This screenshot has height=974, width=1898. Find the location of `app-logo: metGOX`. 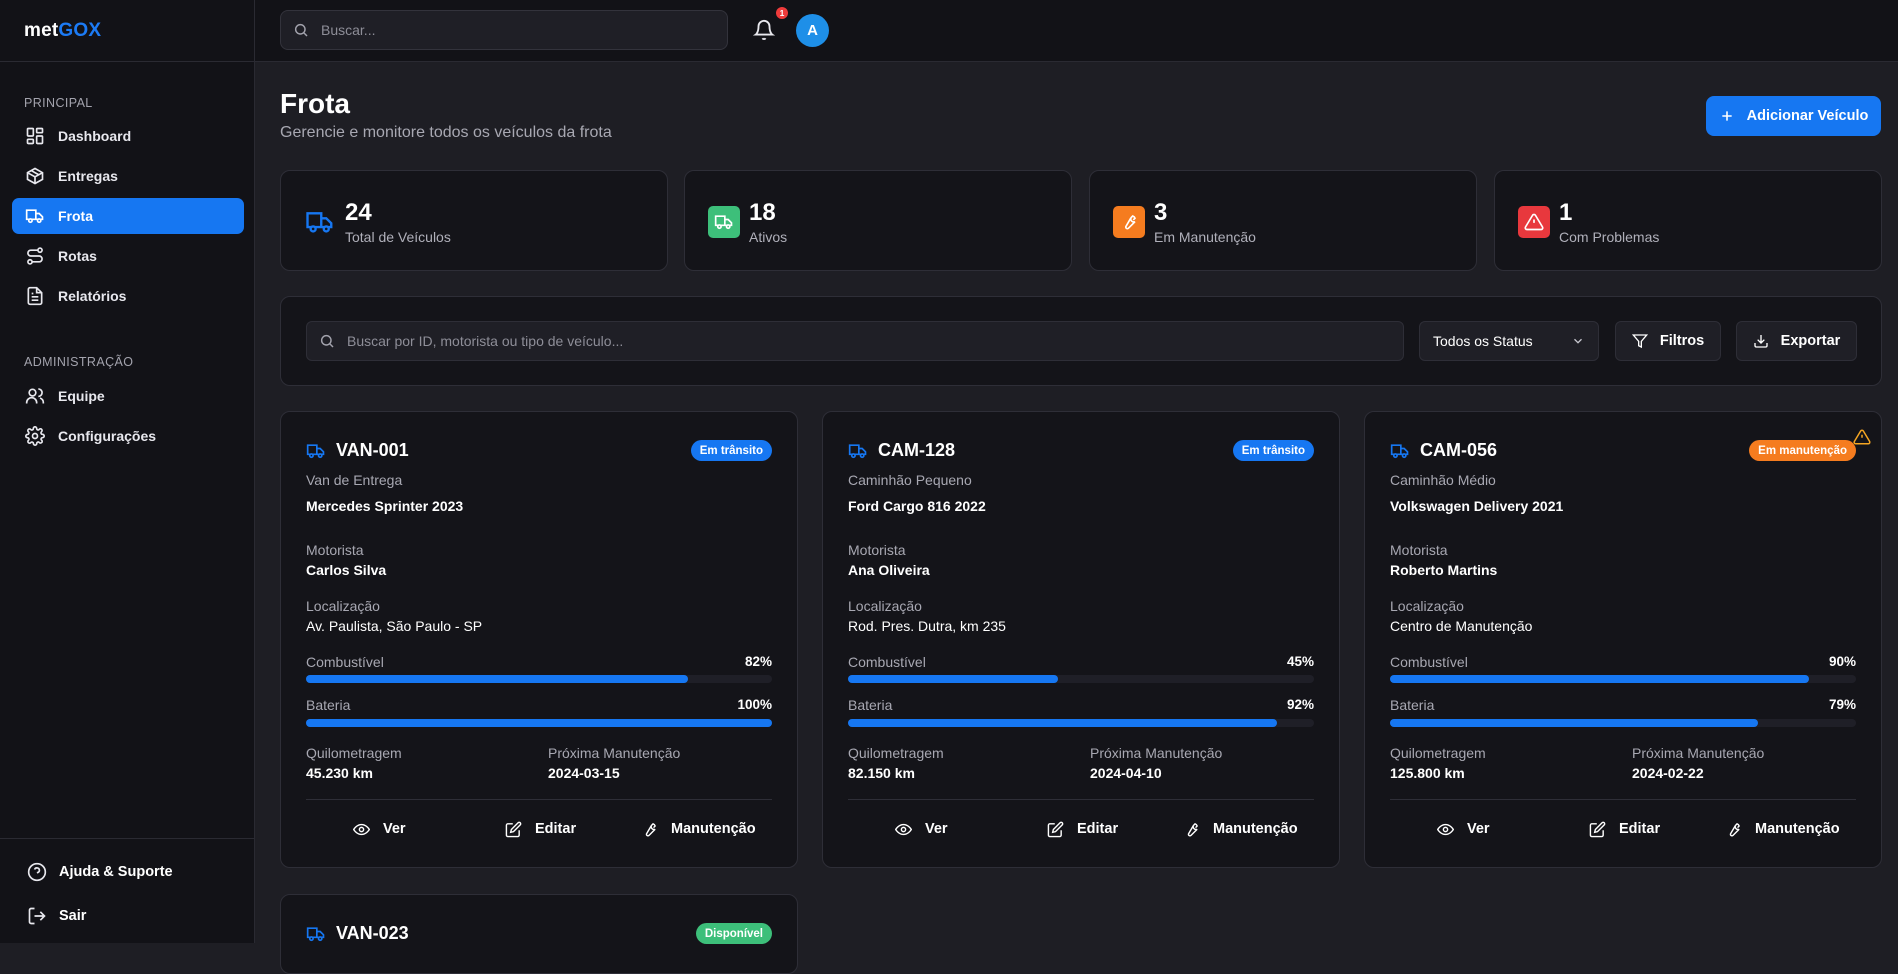

app-logo: metGOX is located at coordinates (62, 31).